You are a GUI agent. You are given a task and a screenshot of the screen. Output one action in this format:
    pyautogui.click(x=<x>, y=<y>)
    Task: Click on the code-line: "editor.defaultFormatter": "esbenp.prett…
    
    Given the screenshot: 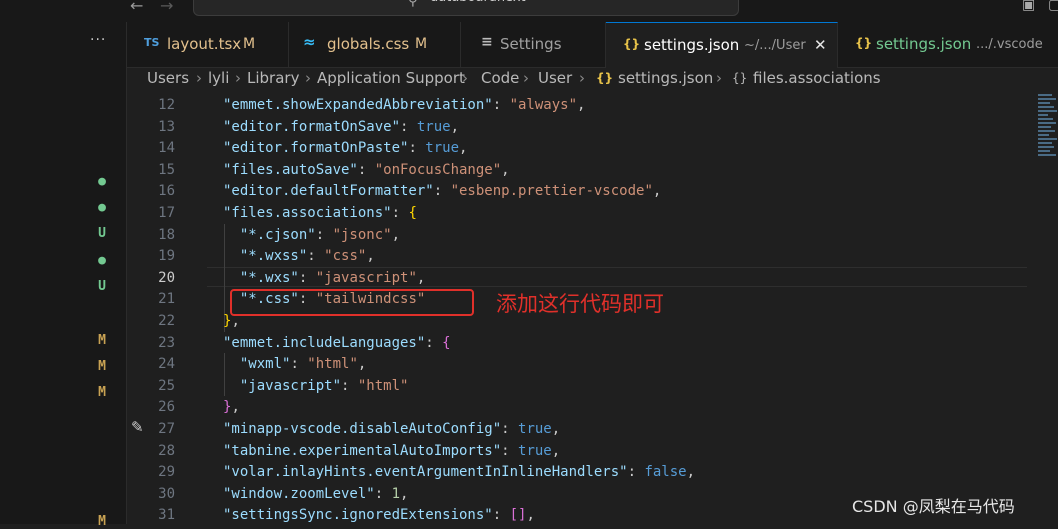 What is the action you would take?
    pyautogui.click(x=442, y=191)
    